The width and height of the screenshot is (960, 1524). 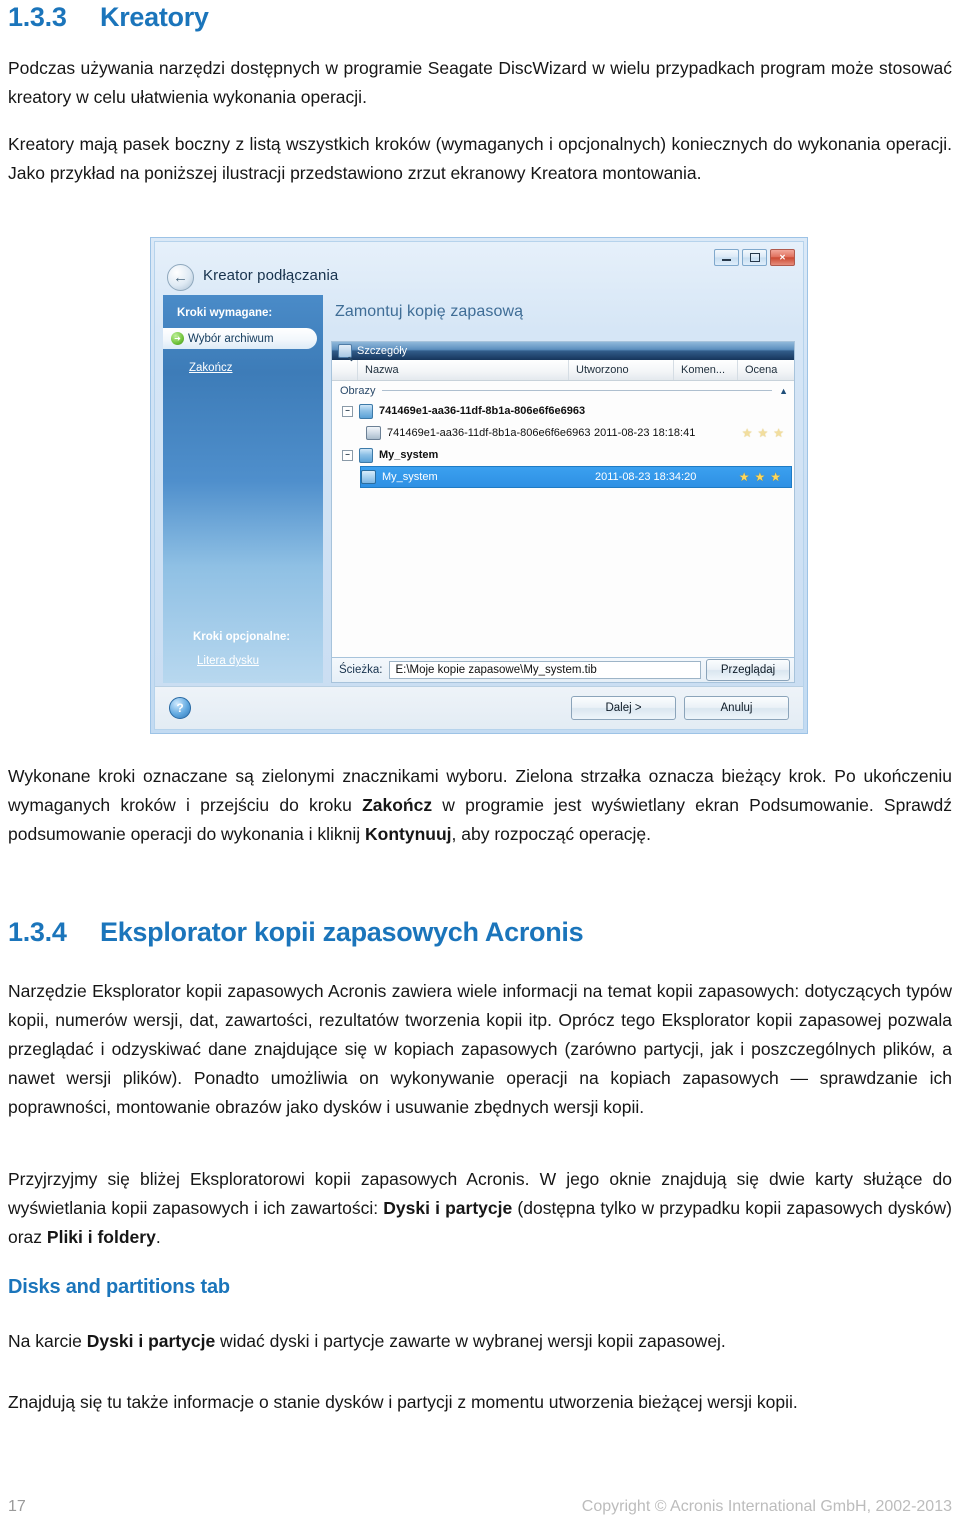 I want to click on text-part: , aby rozpocząć operację., so click(x=551, y=834).